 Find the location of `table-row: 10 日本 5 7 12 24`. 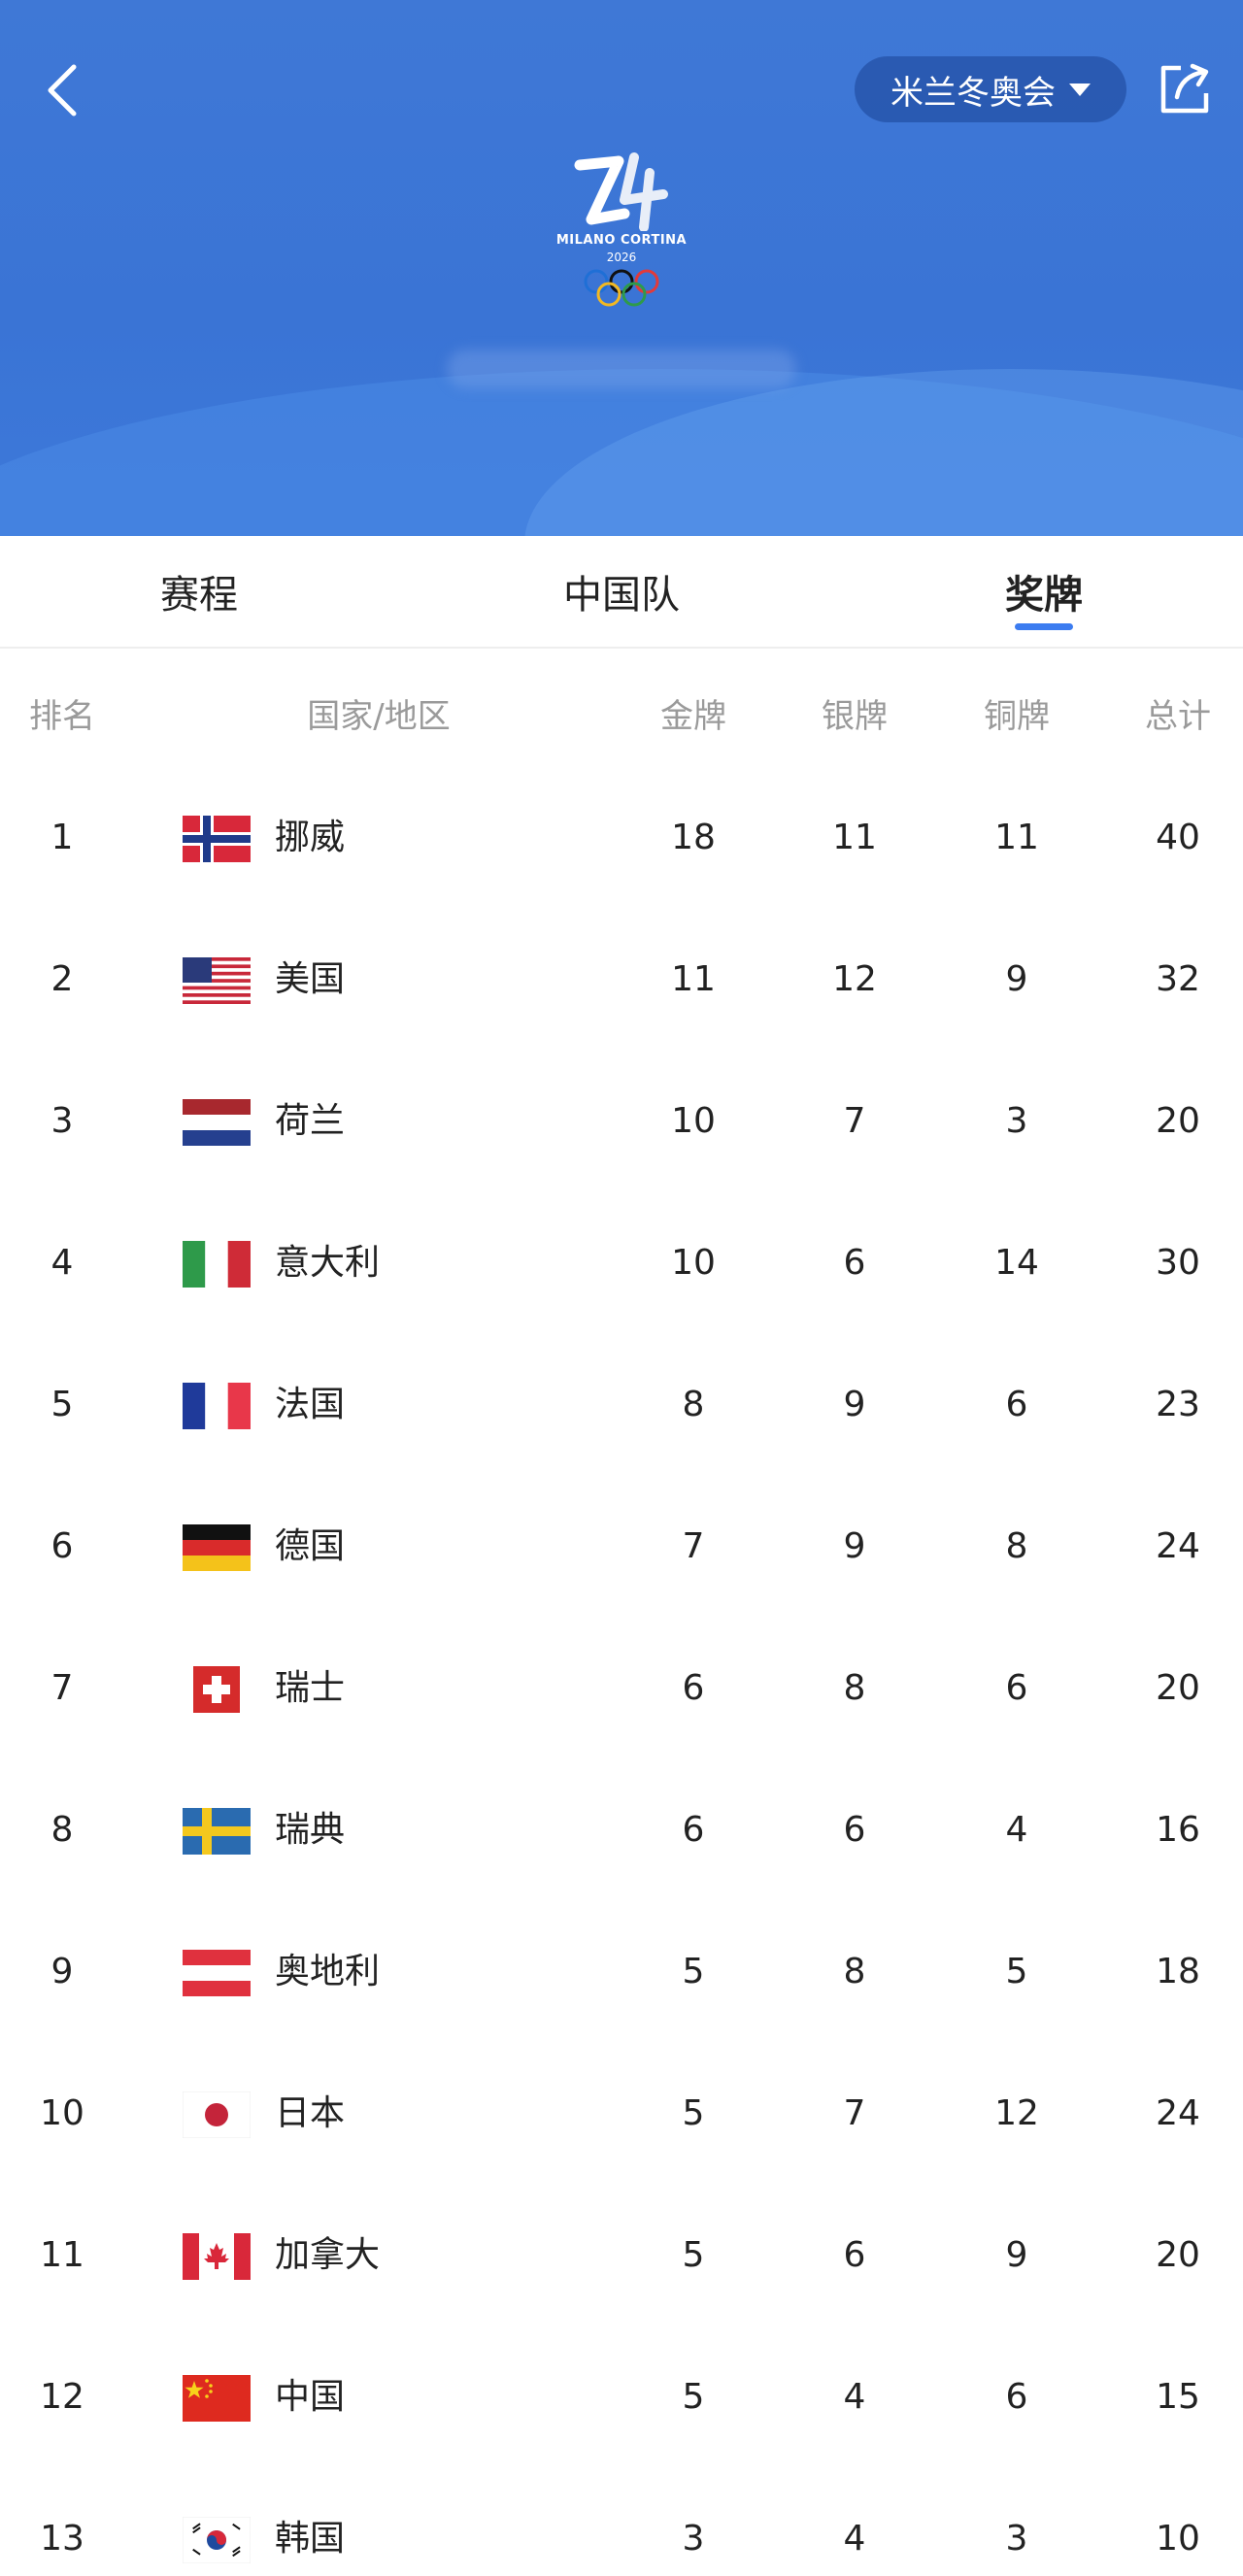

table-row: 10 日本 5 7 12 24 is located at coordinates (621, 2114).